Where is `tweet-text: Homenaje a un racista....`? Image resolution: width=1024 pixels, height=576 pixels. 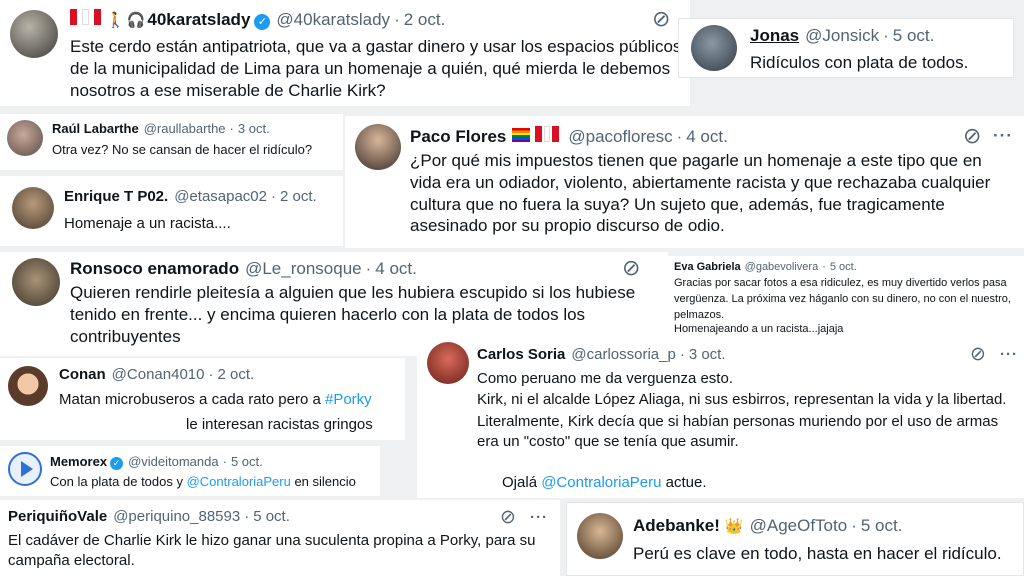 tweet-text: Homenaje a un racista.... is located at coordinates (147, 223).